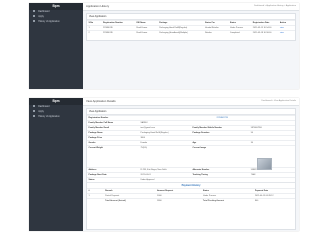  I want to click on table-cell: 2021-03-18 10:58:00, so click(265, 32).